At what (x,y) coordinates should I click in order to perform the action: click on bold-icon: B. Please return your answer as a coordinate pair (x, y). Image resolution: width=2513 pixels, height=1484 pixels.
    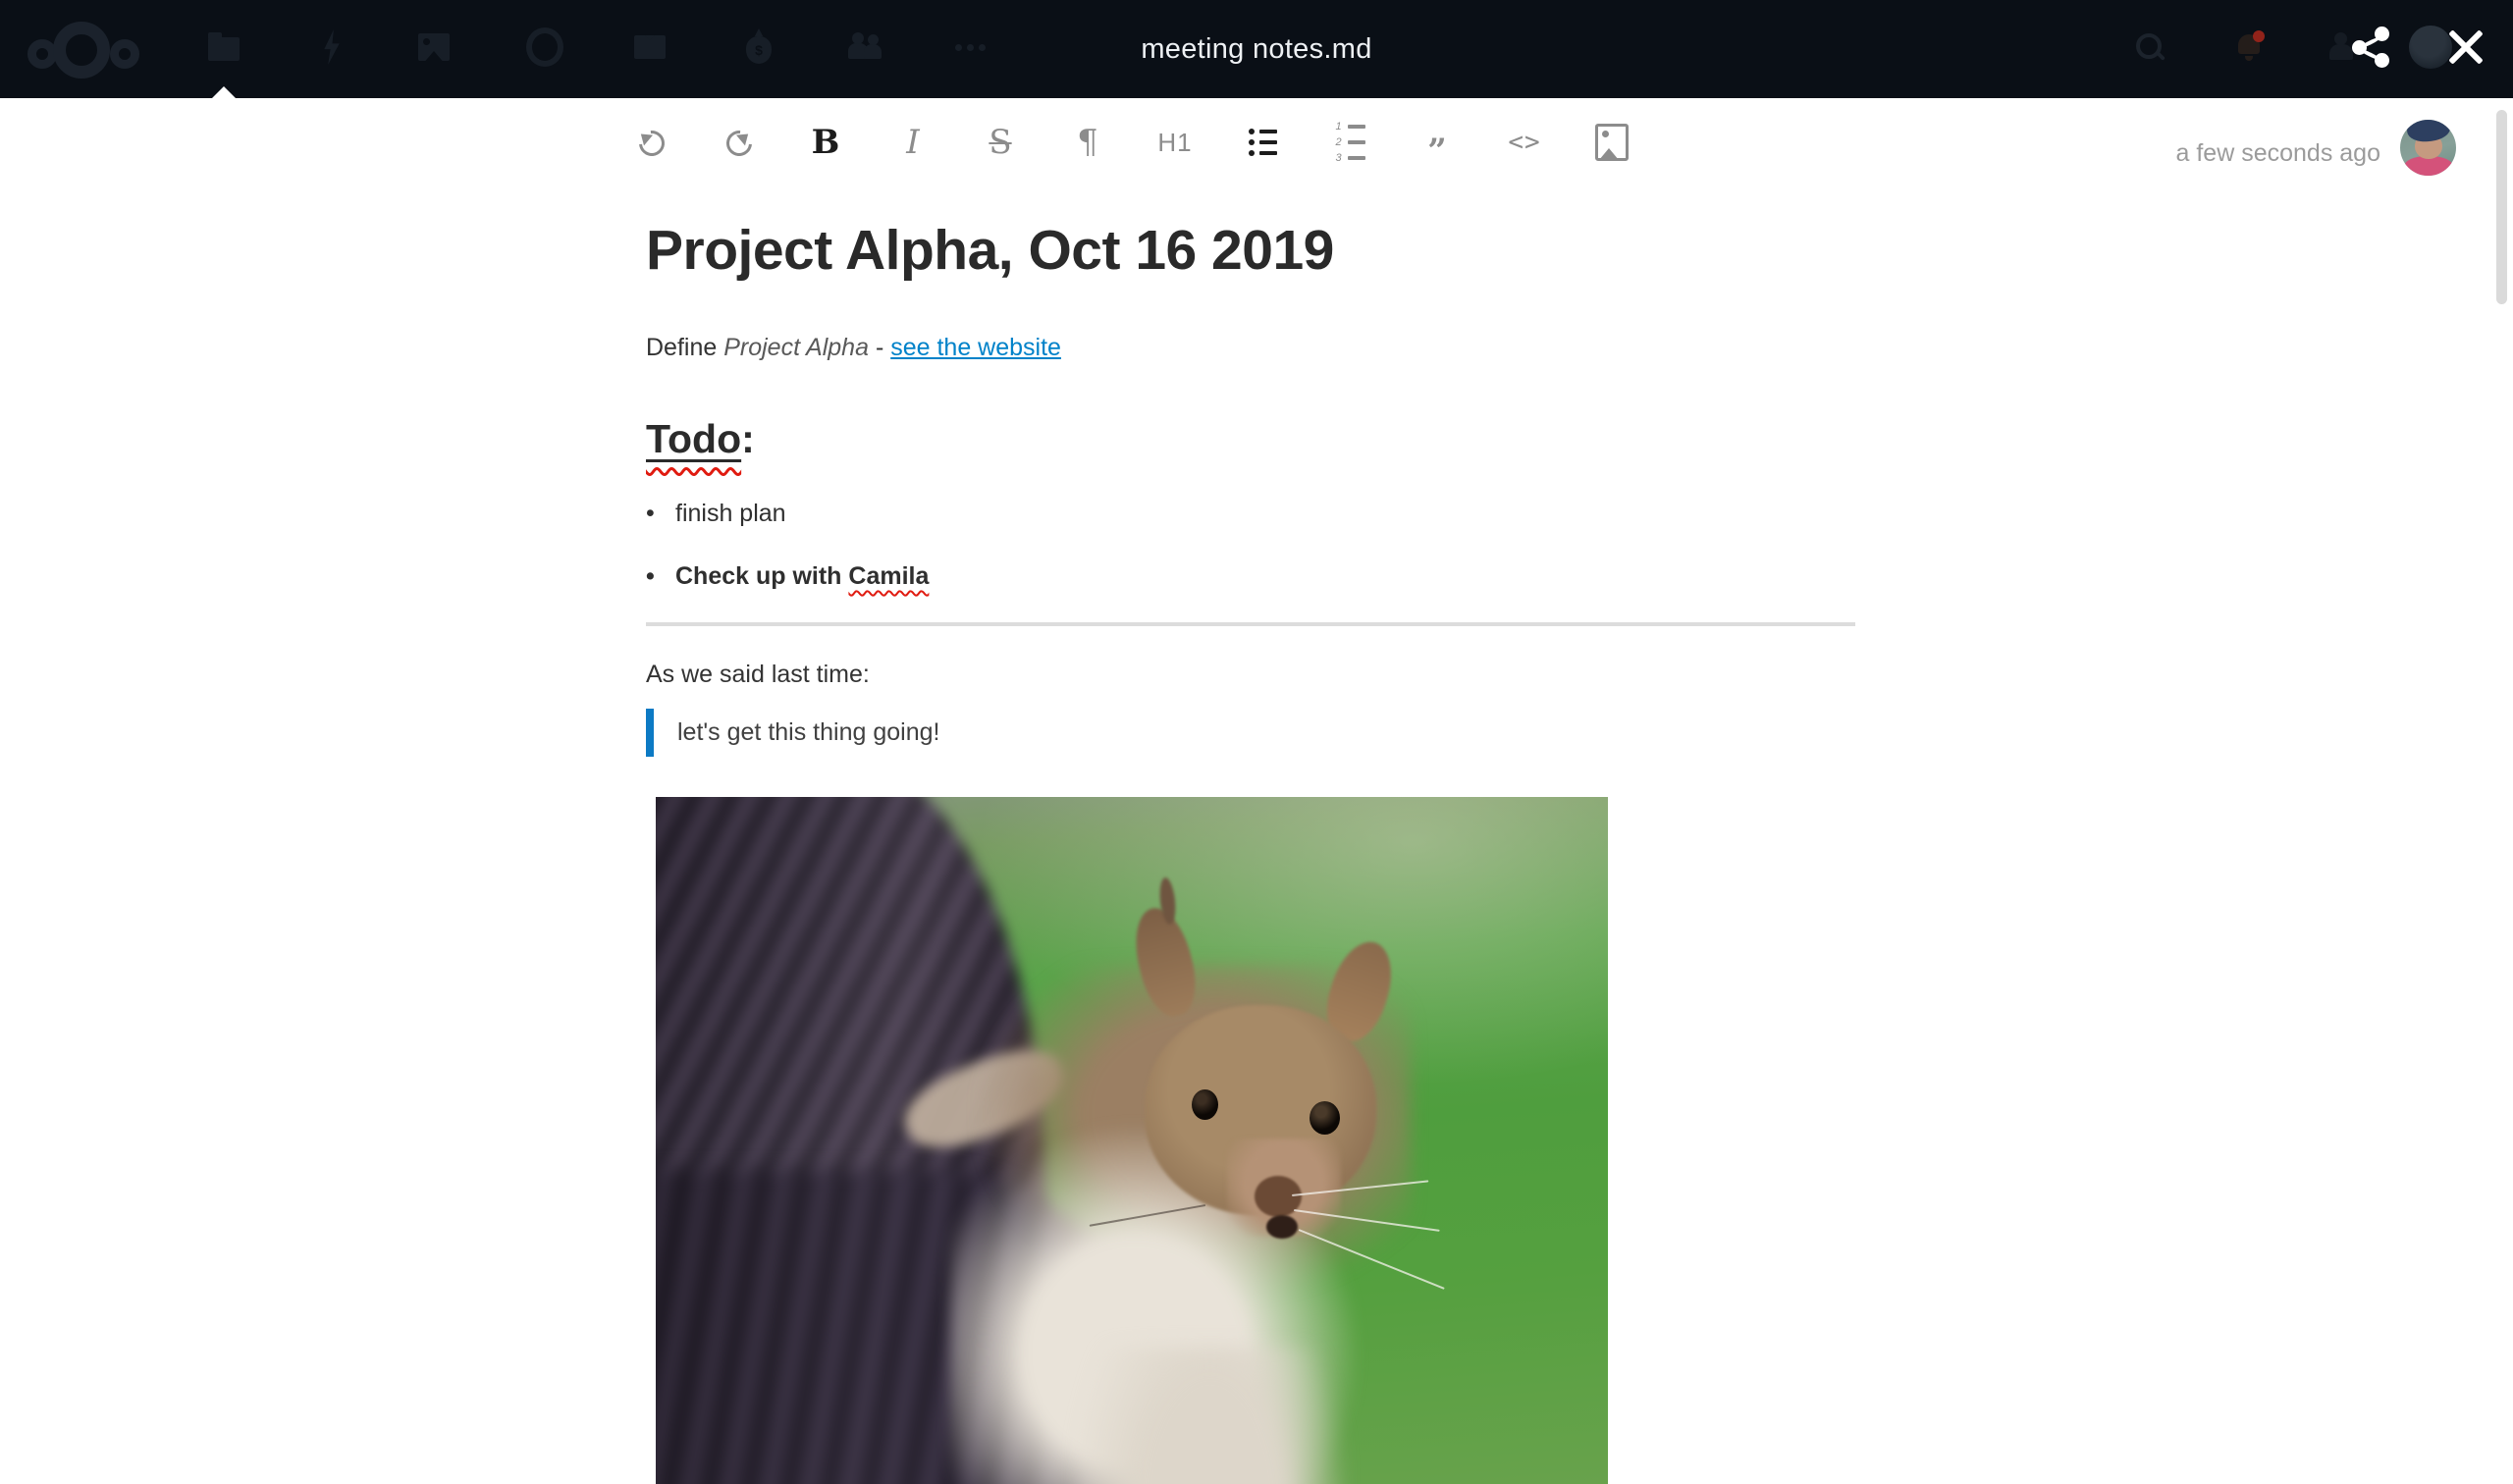
    Looking at the image, I should click on (825, 142).